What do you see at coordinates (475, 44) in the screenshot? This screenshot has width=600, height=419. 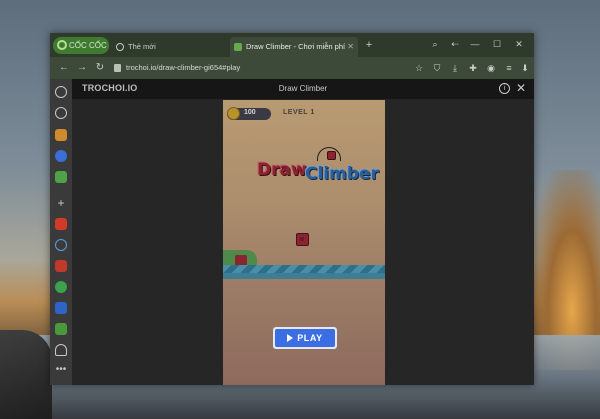 I see `minimize-button: —` at bounding box center [475, 44].